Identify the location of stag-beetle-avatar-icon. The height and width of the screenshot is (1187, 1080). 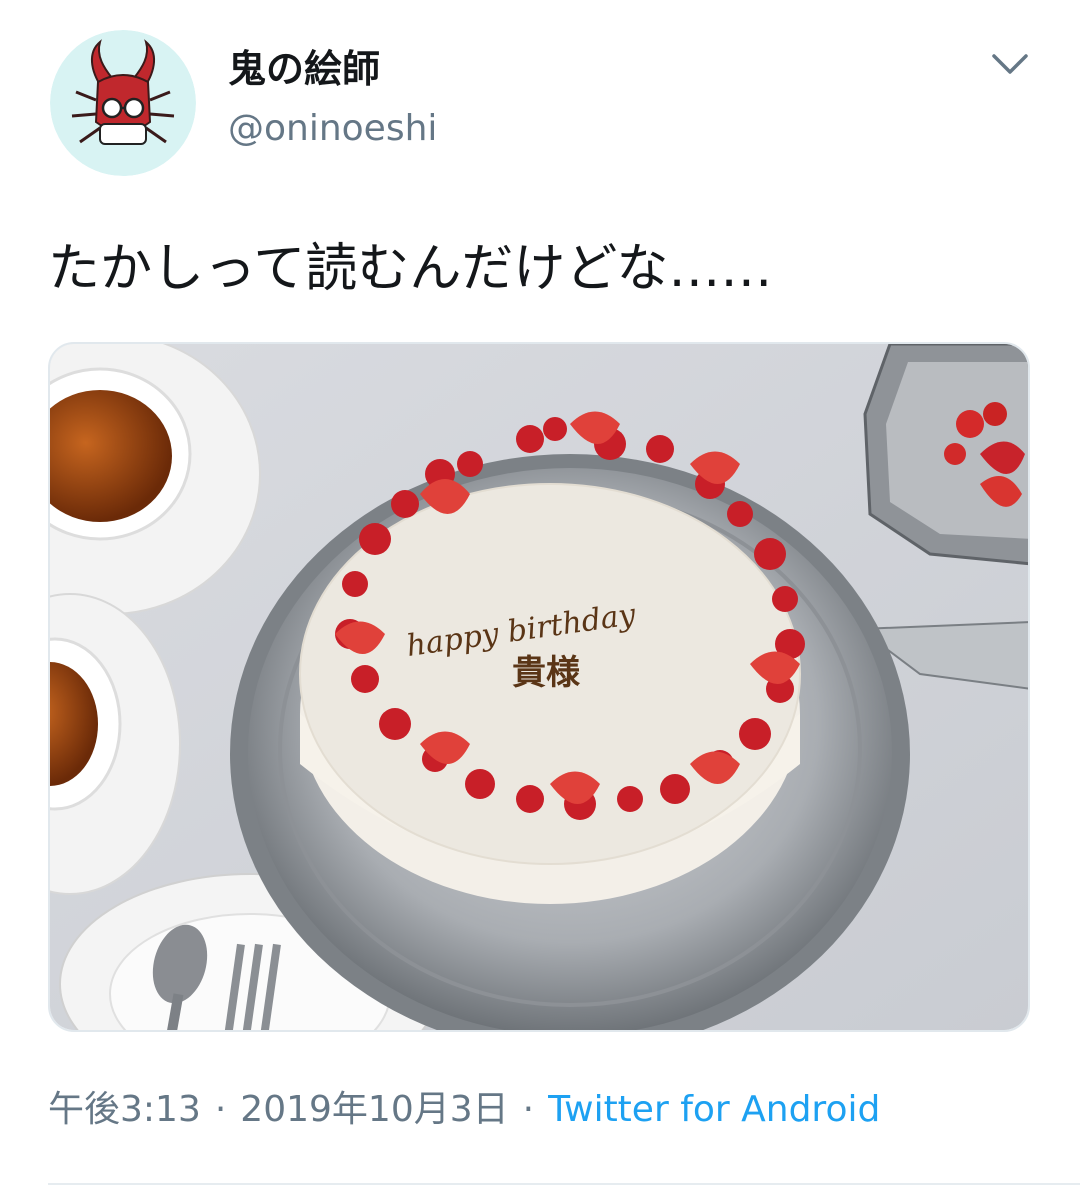
(123, 103).